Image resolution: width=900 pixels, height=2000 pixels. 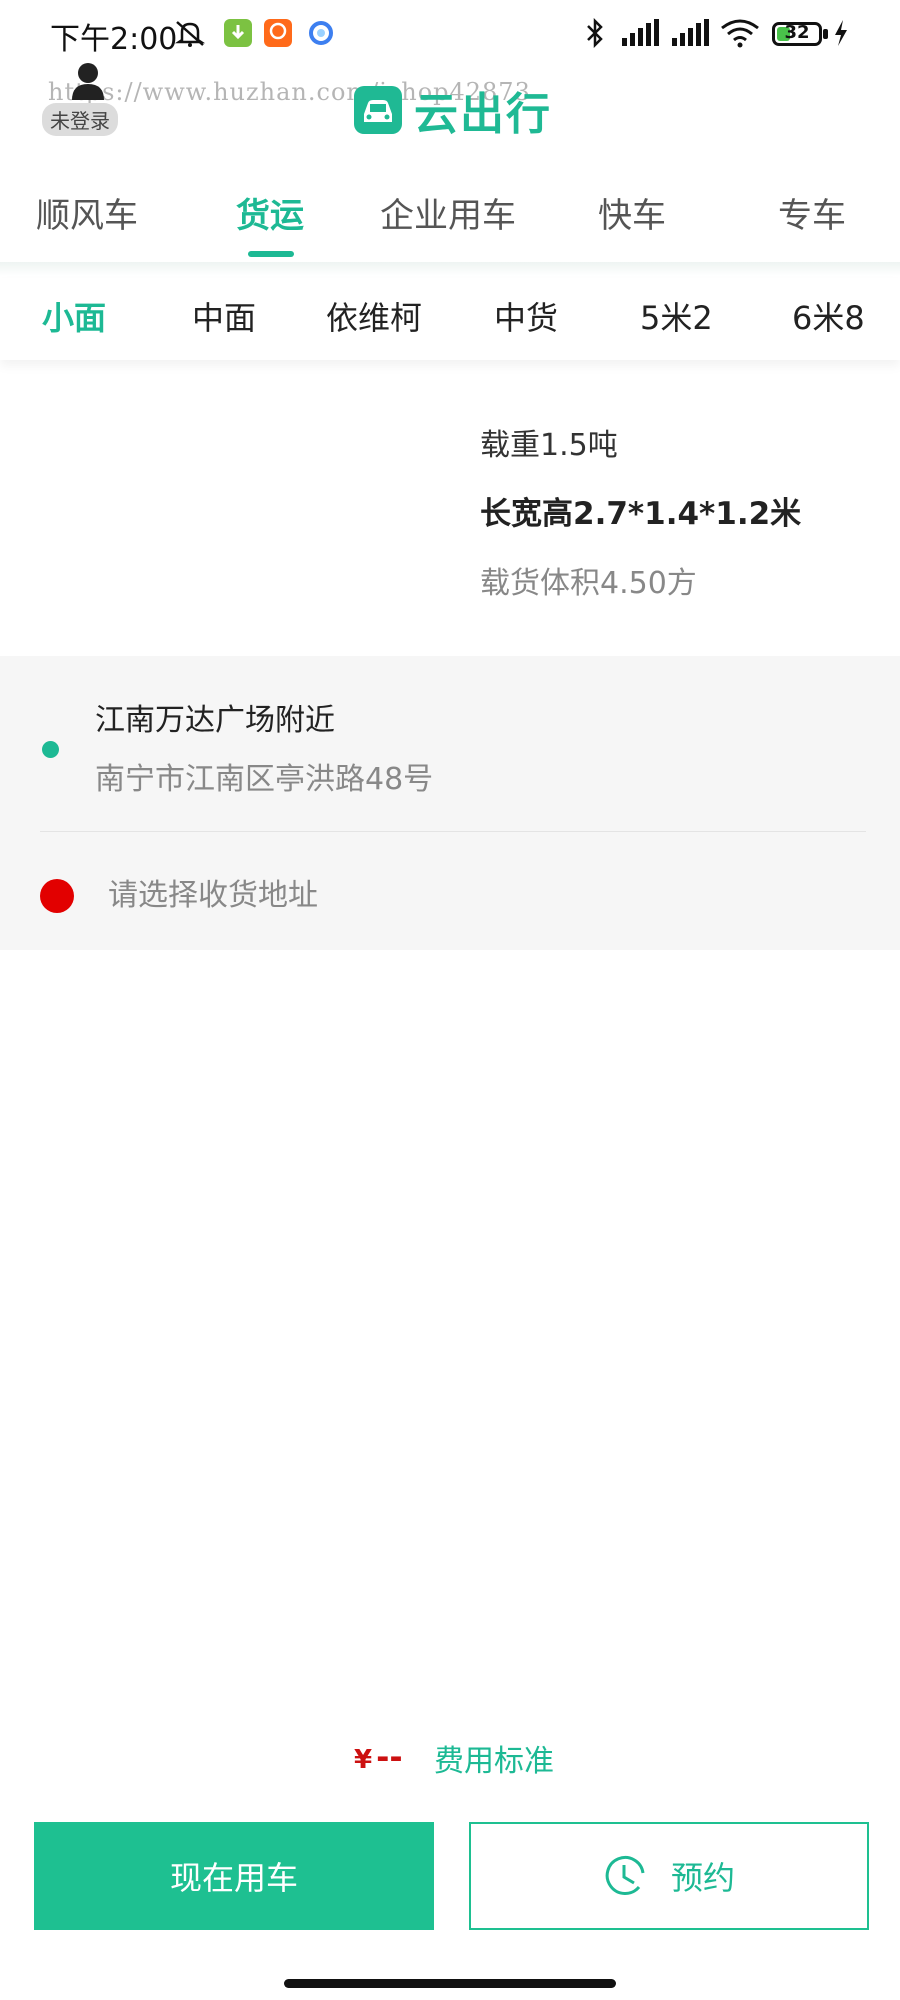 What do you see at coordinates (271, 254) in the screenshot?
I see `active-tab-indicator` at bounding box center [271, 254].